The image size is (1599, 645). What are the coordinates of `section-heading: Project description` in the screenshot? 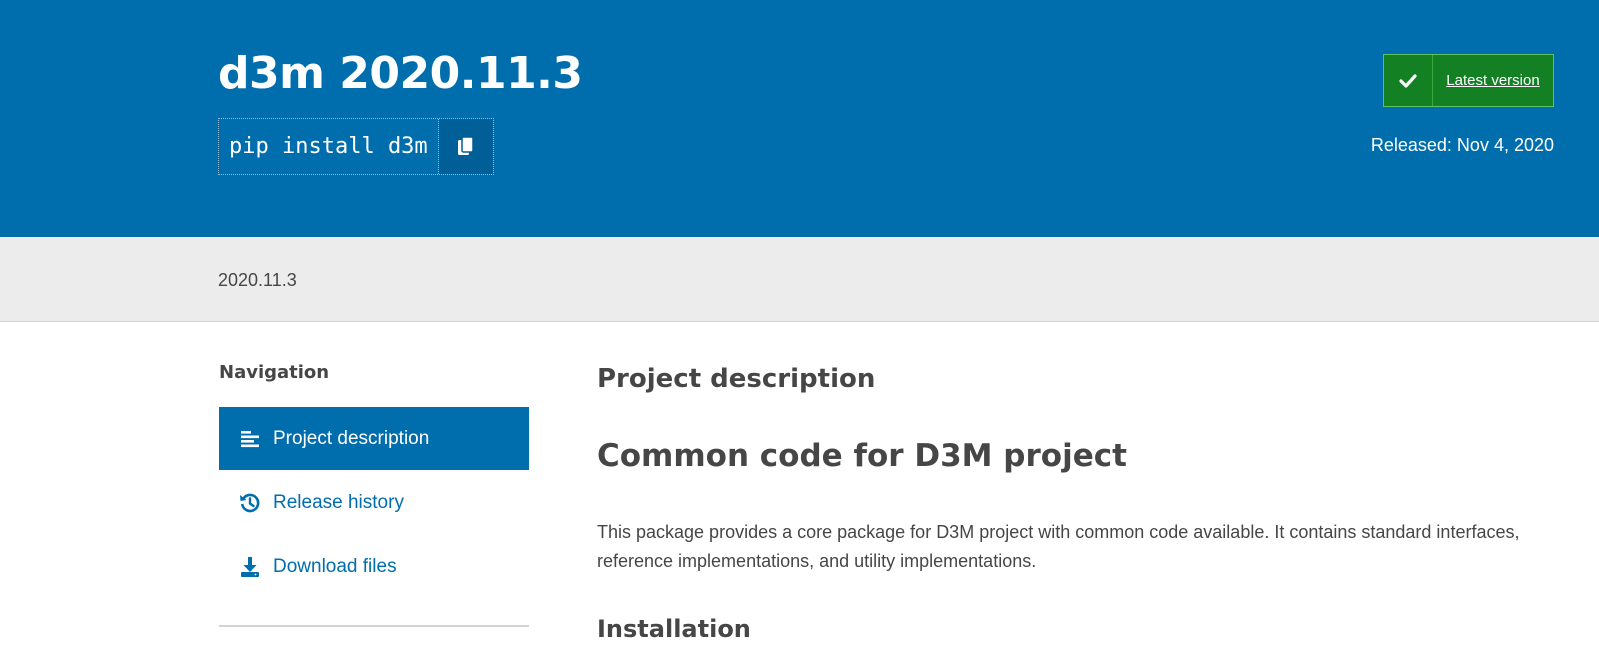 It's located at (736, 379).